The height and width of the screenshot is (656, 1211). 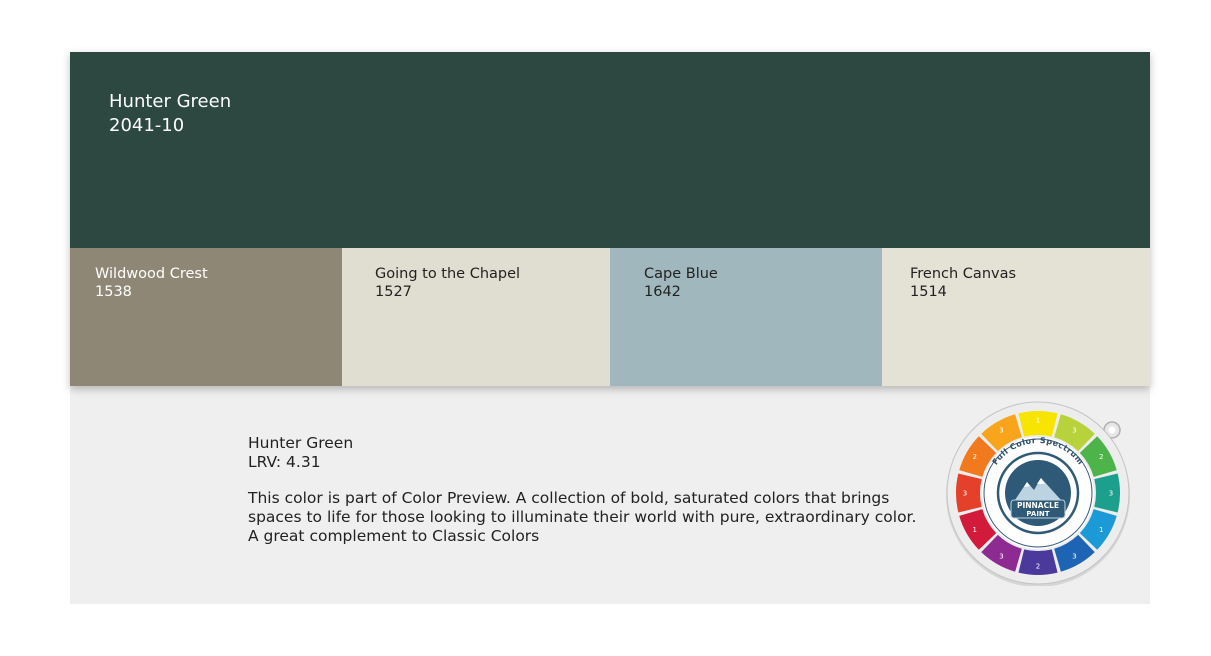 What do you see at coordinates (151, 274) in the screenshot?
I see `swatch-name: Wildwood Crest` at bounding box center [151, 274].